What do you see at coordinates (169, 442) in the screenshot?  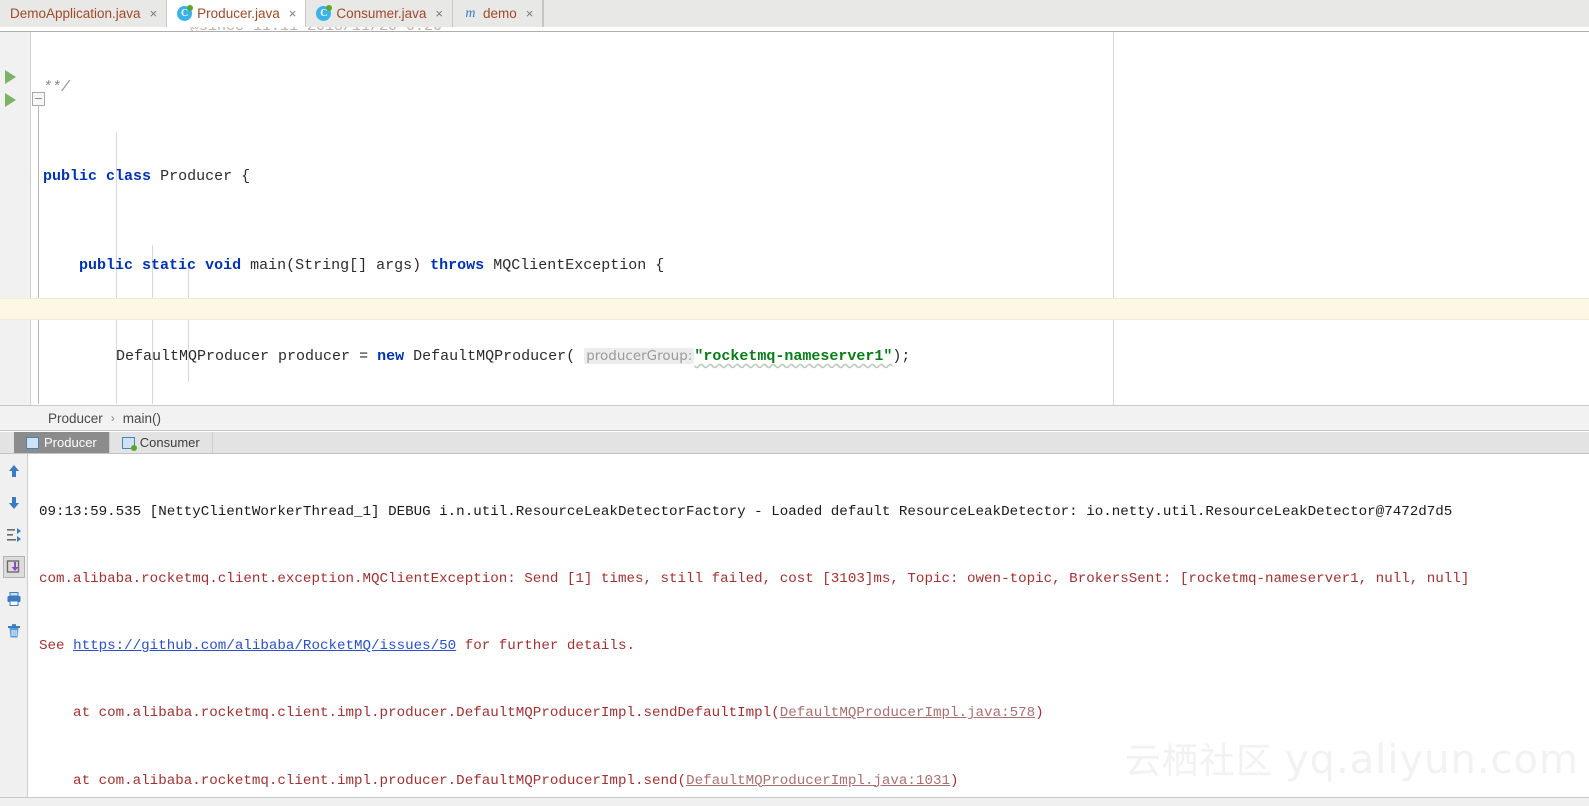 I see `run-tab-label: Consumer` at bounding box center [169, 442].